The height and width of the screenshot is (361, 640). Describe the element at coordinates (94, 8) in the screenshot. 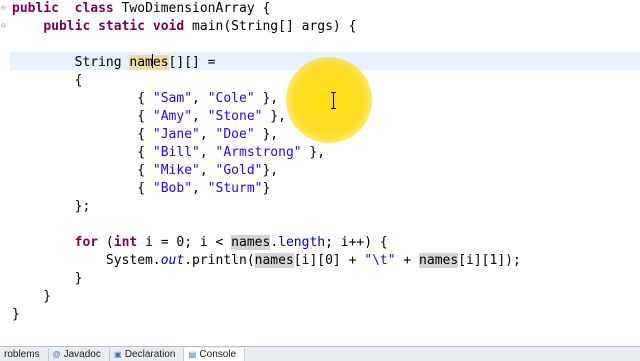

I see `code-token: class` at that location.